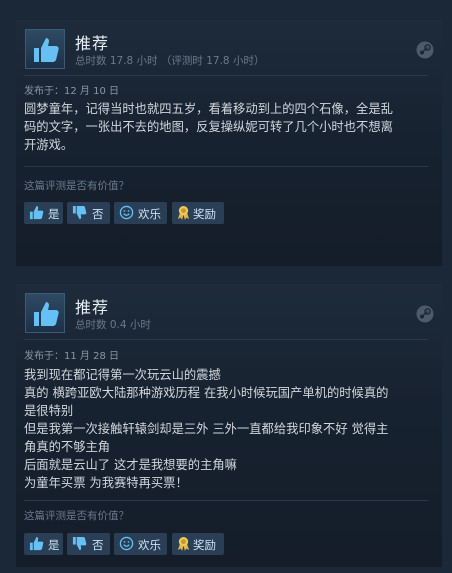 This screenshot has height=573, width=452. What do you see at coordinates (170, 61) in the screenshot?
I see `playtime-hours: 总时数 17.8 小时 （评测时 17.8 小时）` at bounding box center [170, 61].